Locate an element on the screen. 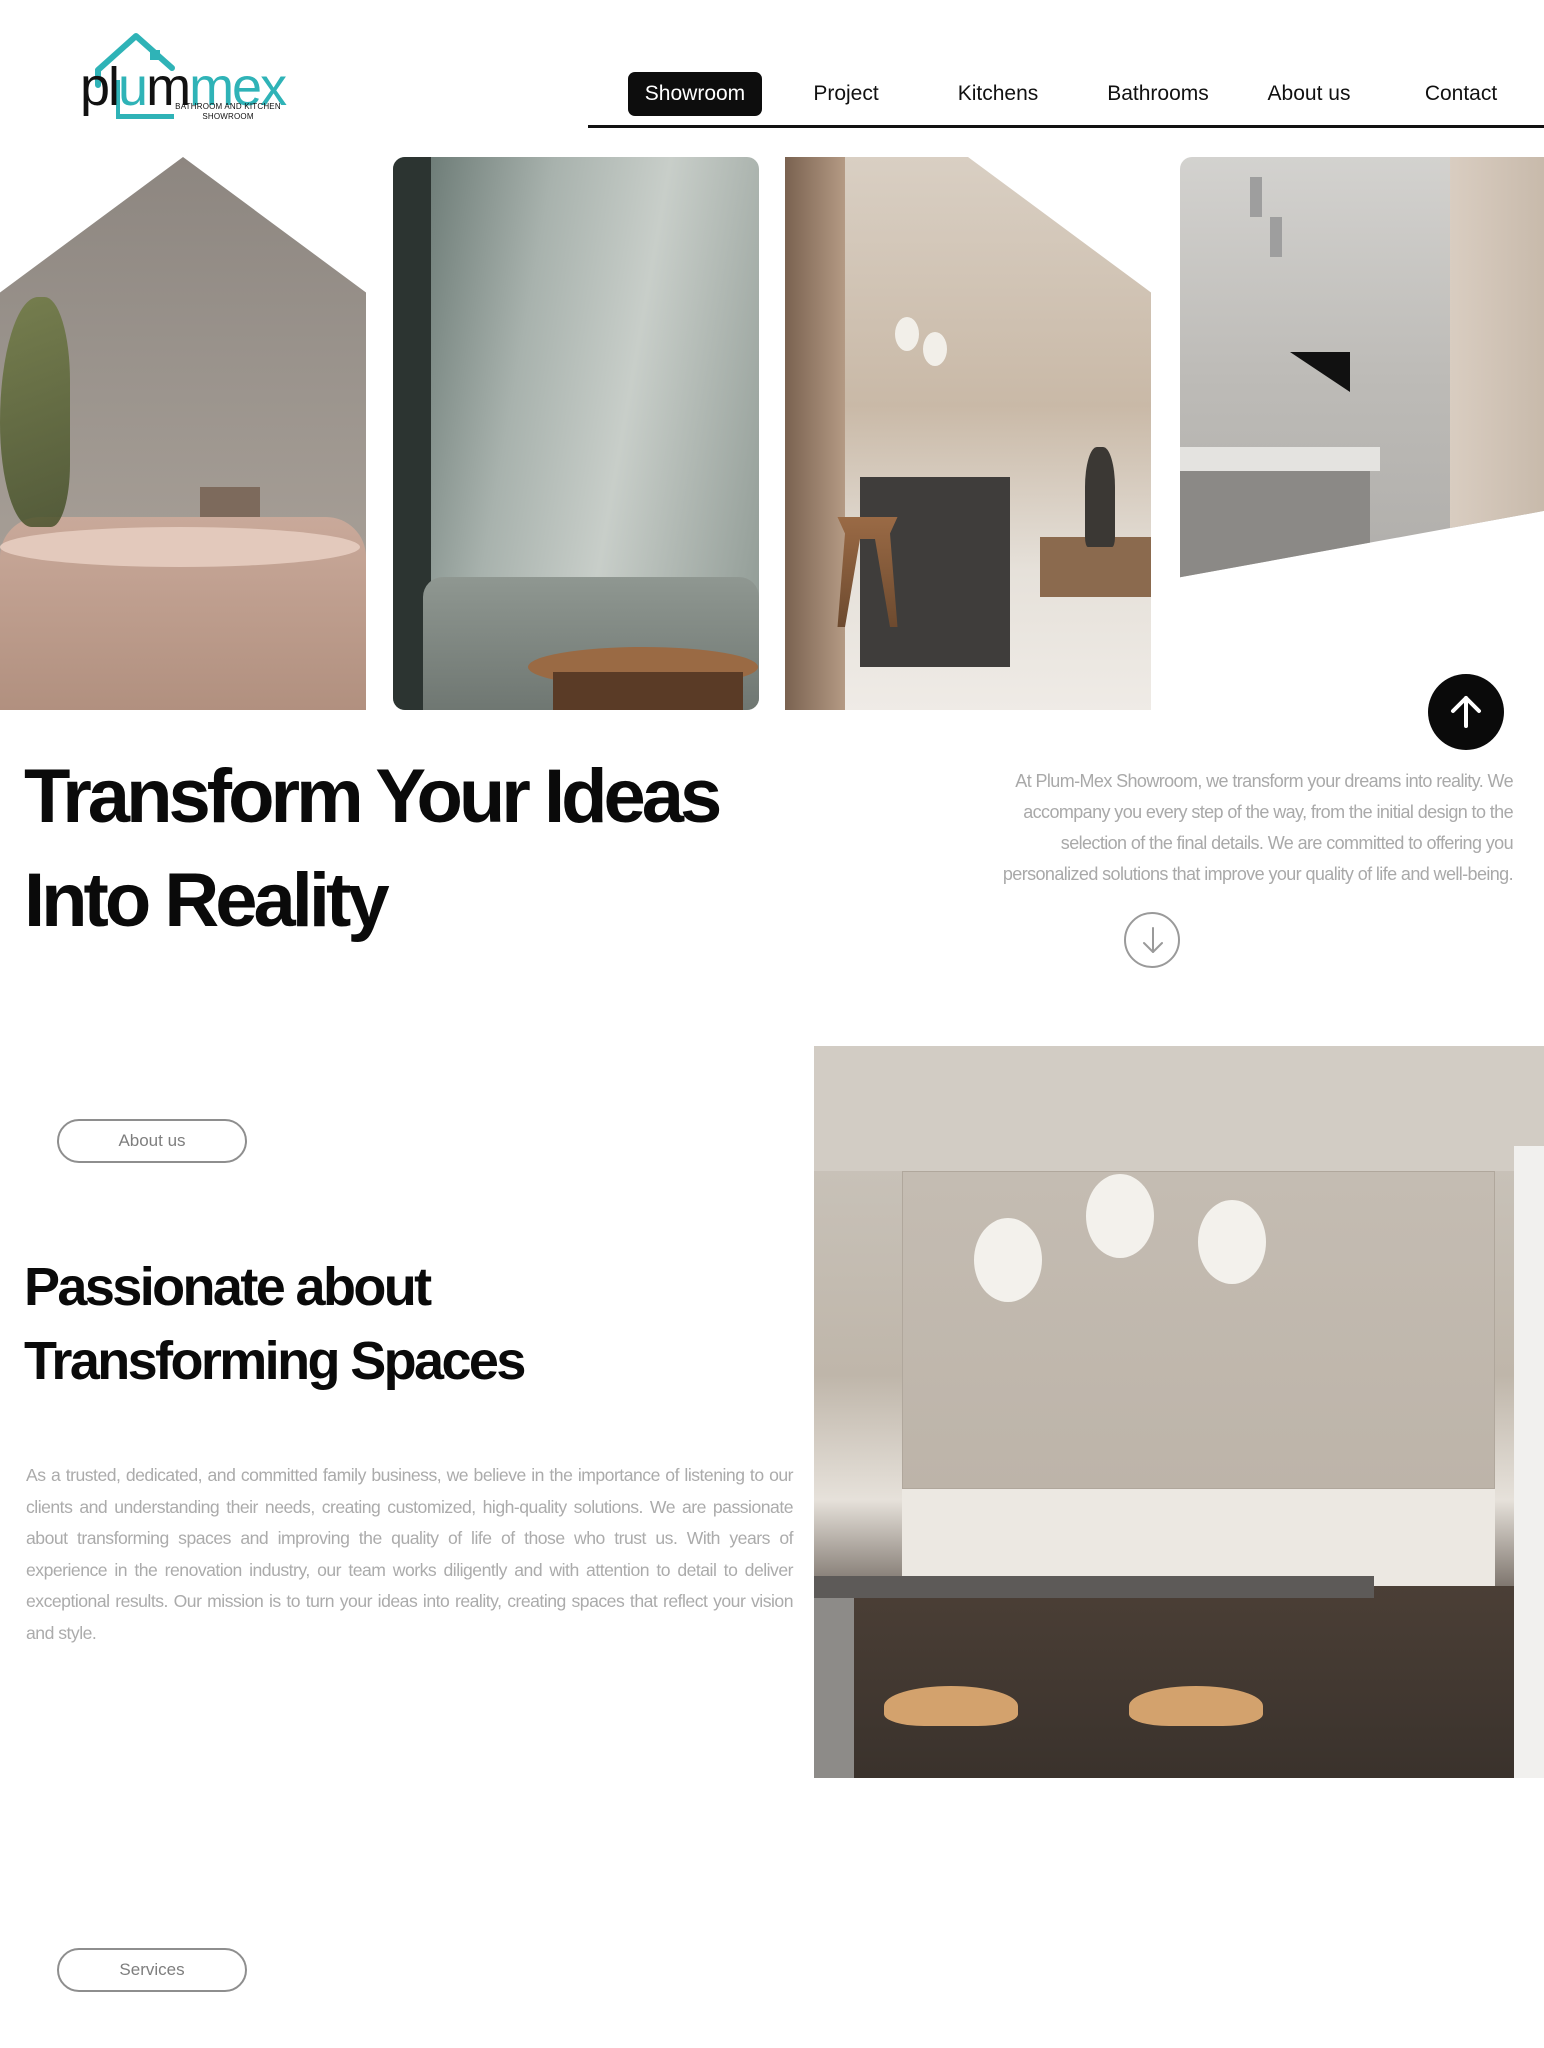 This screenshot has width=1544, height=2048. nav-item-showroom: Showroom is located at coordinates (695, 94).